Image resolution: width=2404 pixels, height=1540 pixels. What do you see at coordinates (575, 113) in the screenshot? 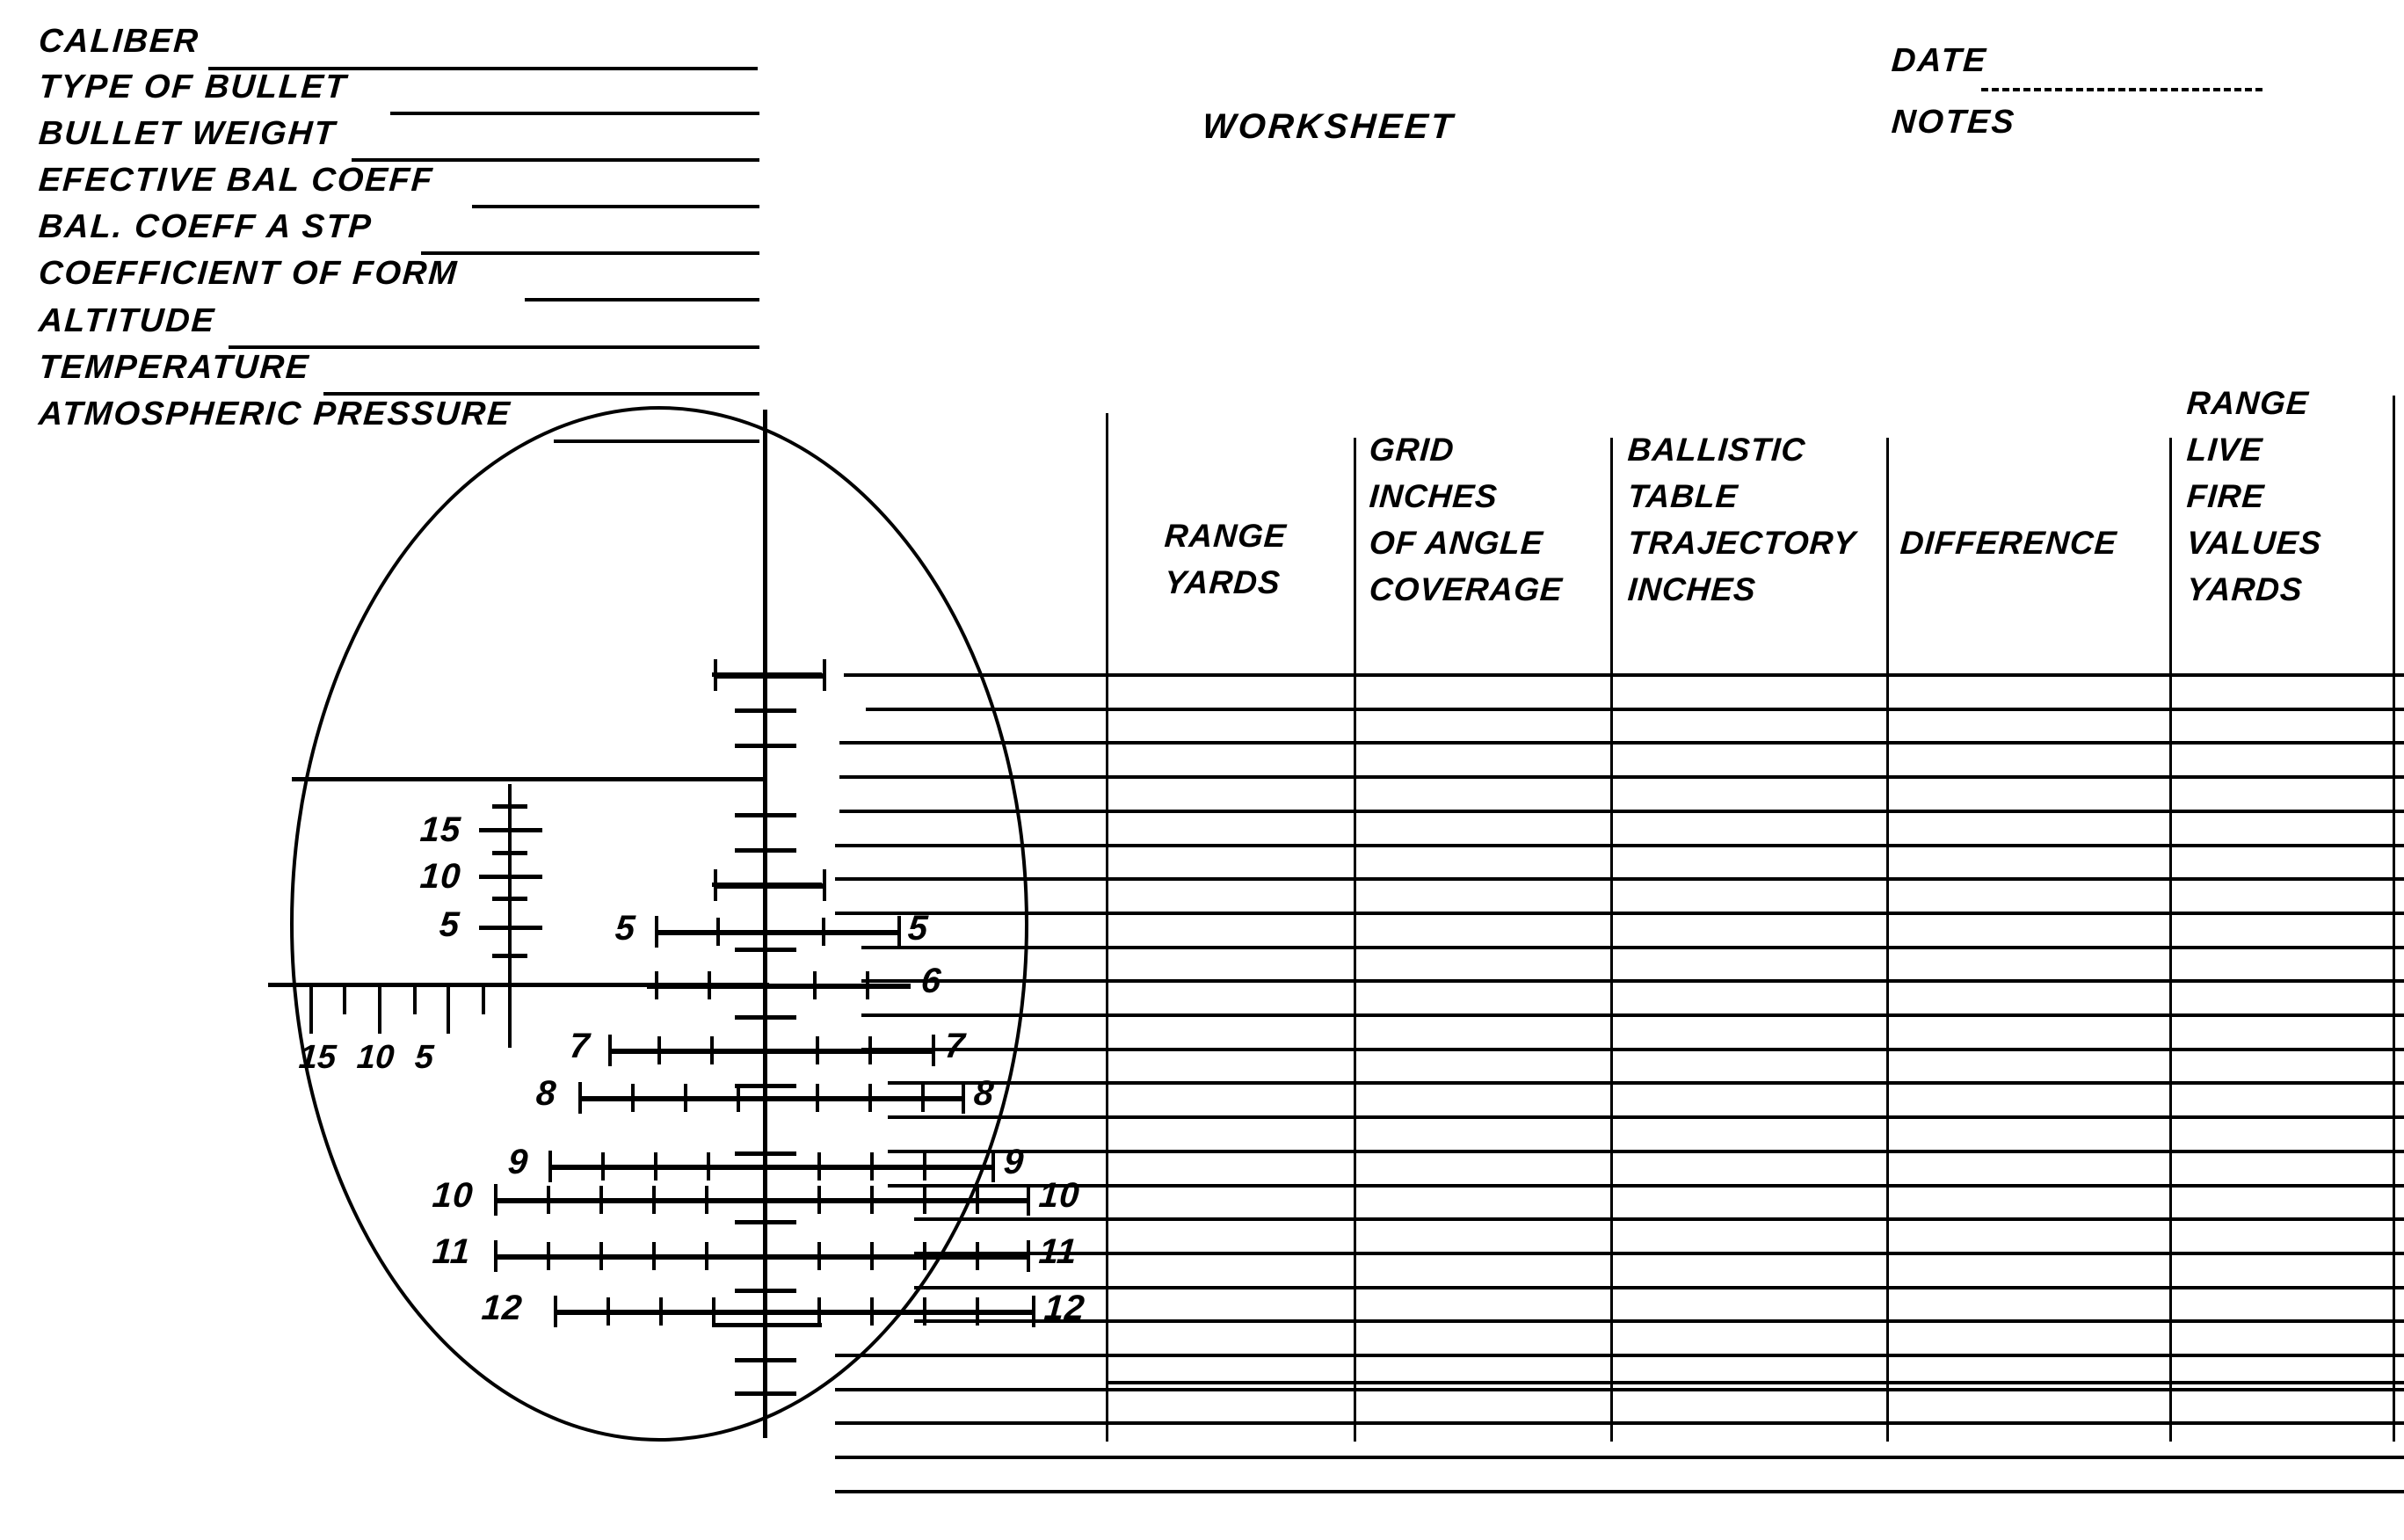
I see `field-rule-type-of-bullet` at bounding box center [575, 113].